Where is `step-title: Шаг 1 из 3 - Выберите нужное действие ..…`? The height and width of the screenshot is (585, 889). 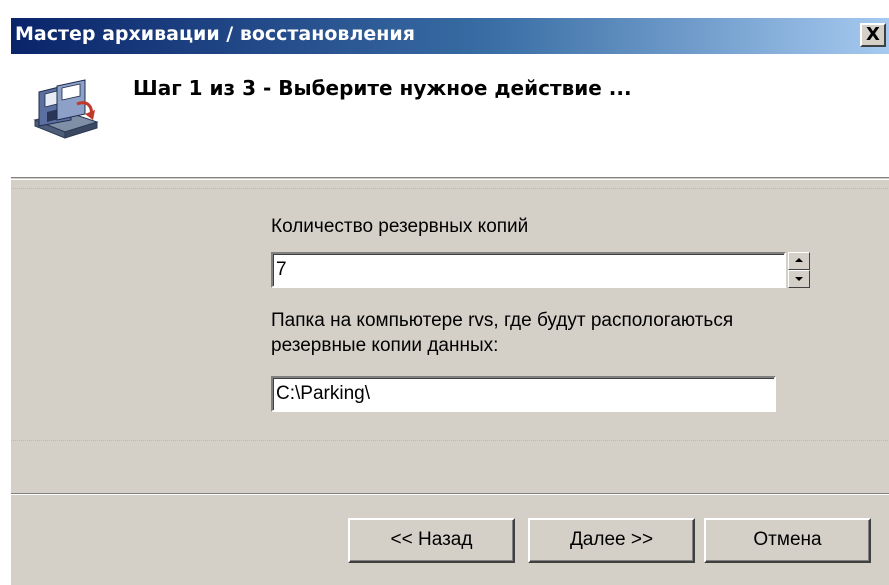 step-title: Шаг 1 из 3 - Выберите нужное действие ..… is located at coordinates (382, 88).